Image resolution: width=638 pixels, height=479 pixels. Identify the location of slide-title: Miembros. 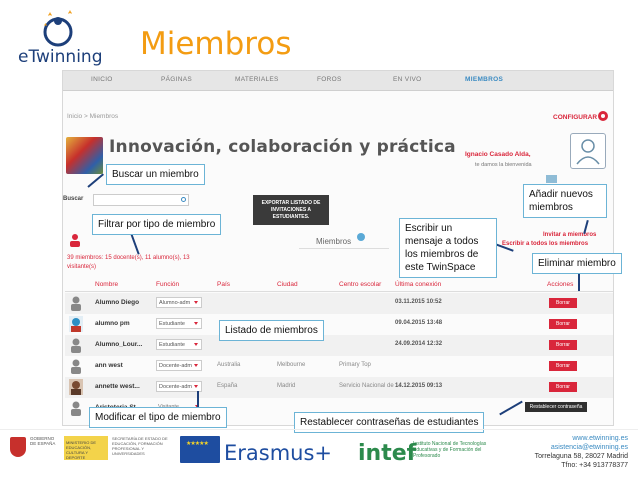
(216, 44).